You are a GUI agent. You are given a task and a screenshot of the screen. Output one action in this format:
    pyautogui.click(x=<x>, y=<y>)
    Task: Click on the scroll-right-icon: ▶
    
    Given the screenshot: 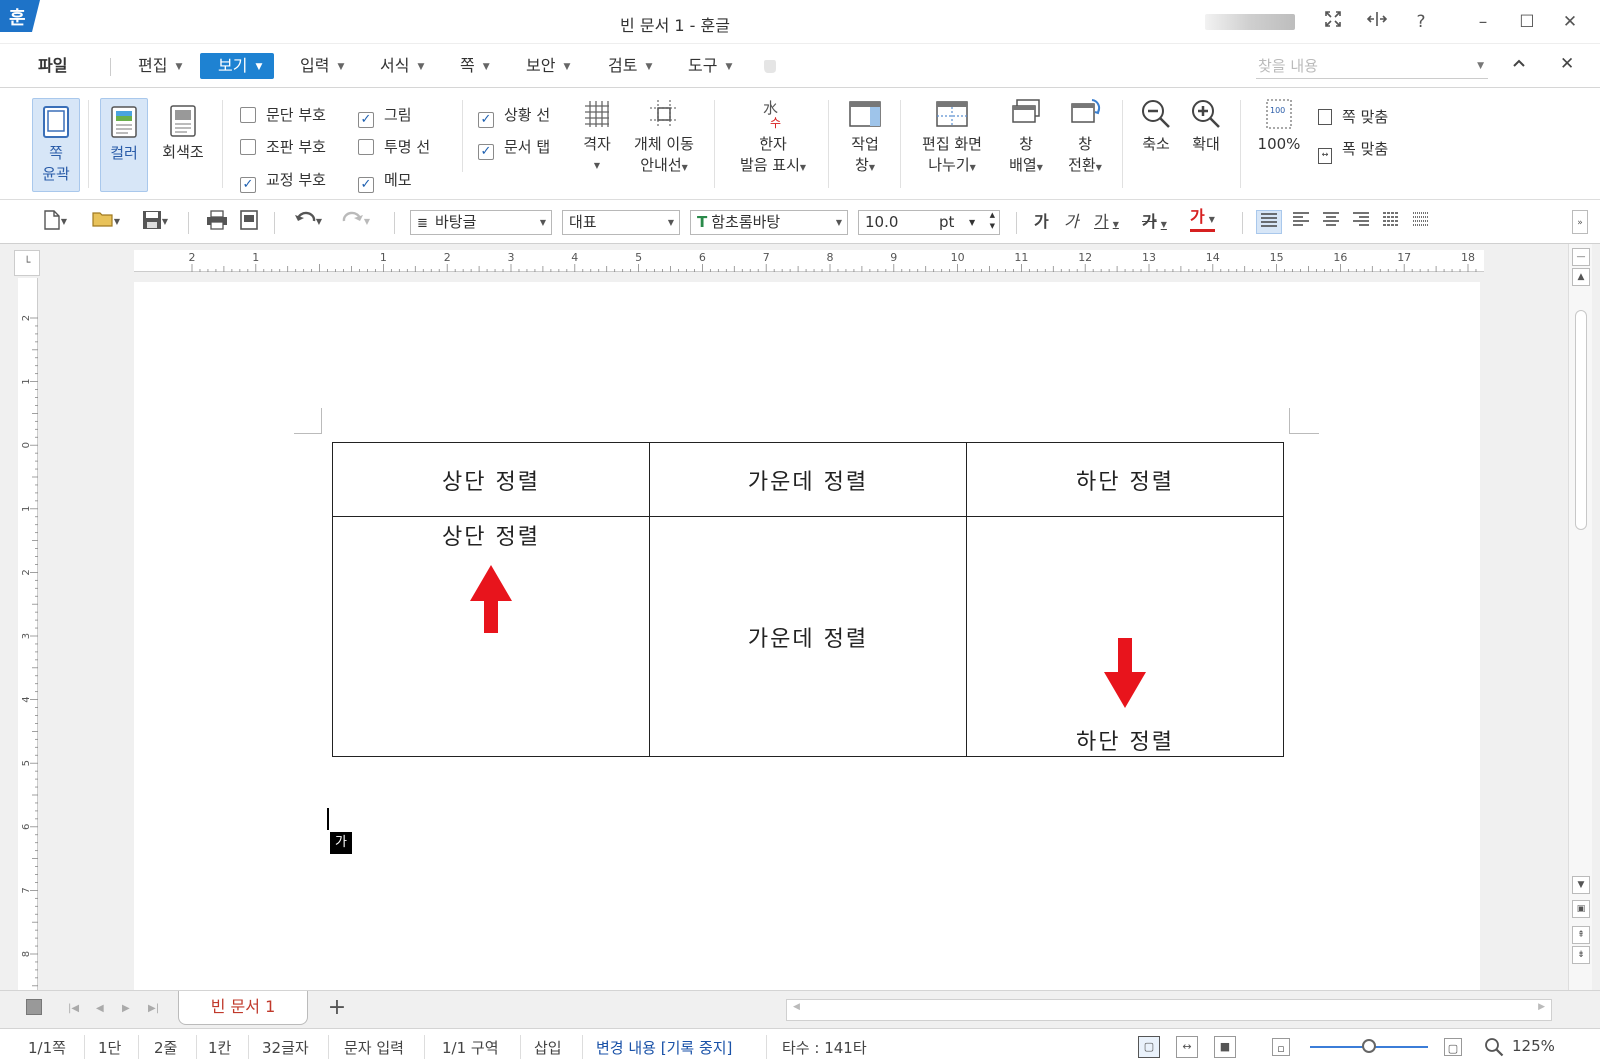 What is the action you would take?
    pyautogui.click(x=1541, y=1007)
    